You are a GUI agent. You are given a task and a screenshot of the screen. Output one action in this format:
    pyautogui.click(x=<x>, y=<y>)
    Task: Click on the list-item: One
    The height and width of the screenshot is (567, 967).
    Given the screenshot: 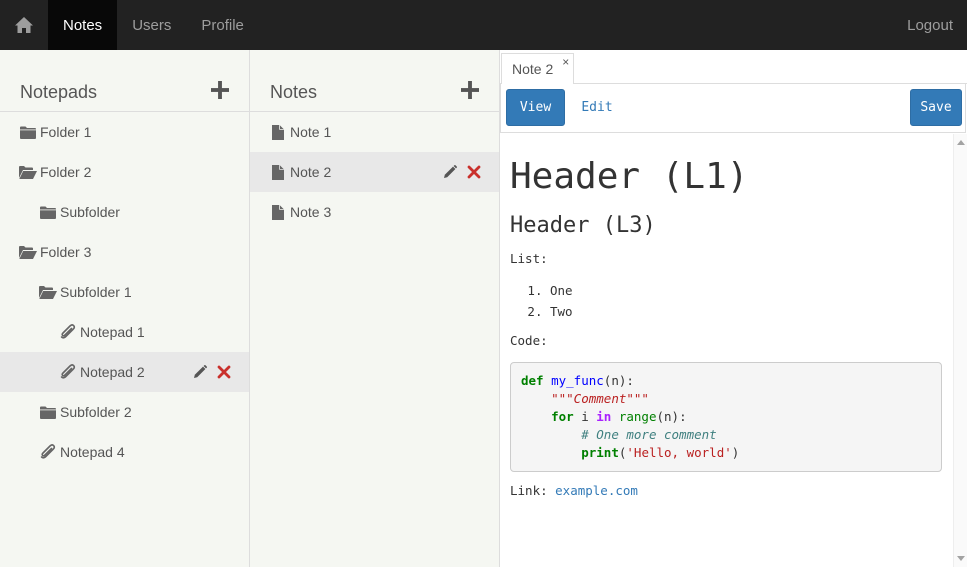 What is the action you would take?
    pyautogui.click(x=746, y=290)
    